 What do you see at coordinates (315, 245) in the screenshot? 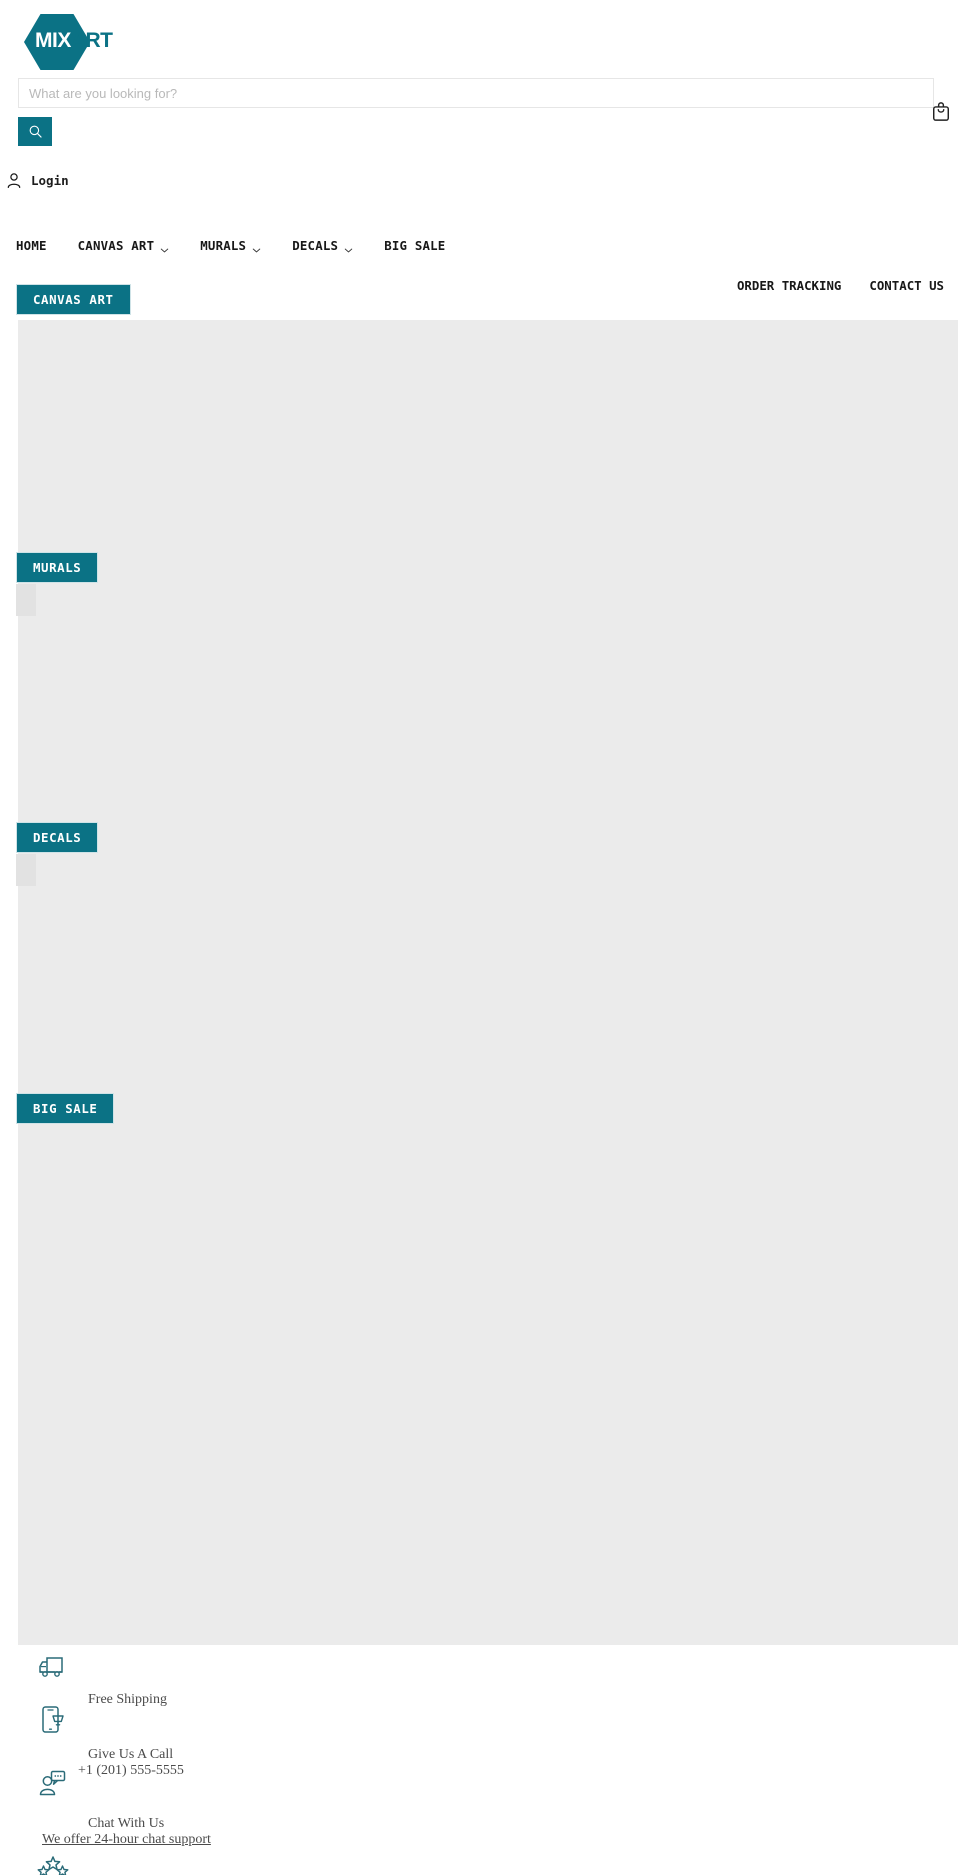
I see `nav-label: DECALS` at bounding box center [315, 245].